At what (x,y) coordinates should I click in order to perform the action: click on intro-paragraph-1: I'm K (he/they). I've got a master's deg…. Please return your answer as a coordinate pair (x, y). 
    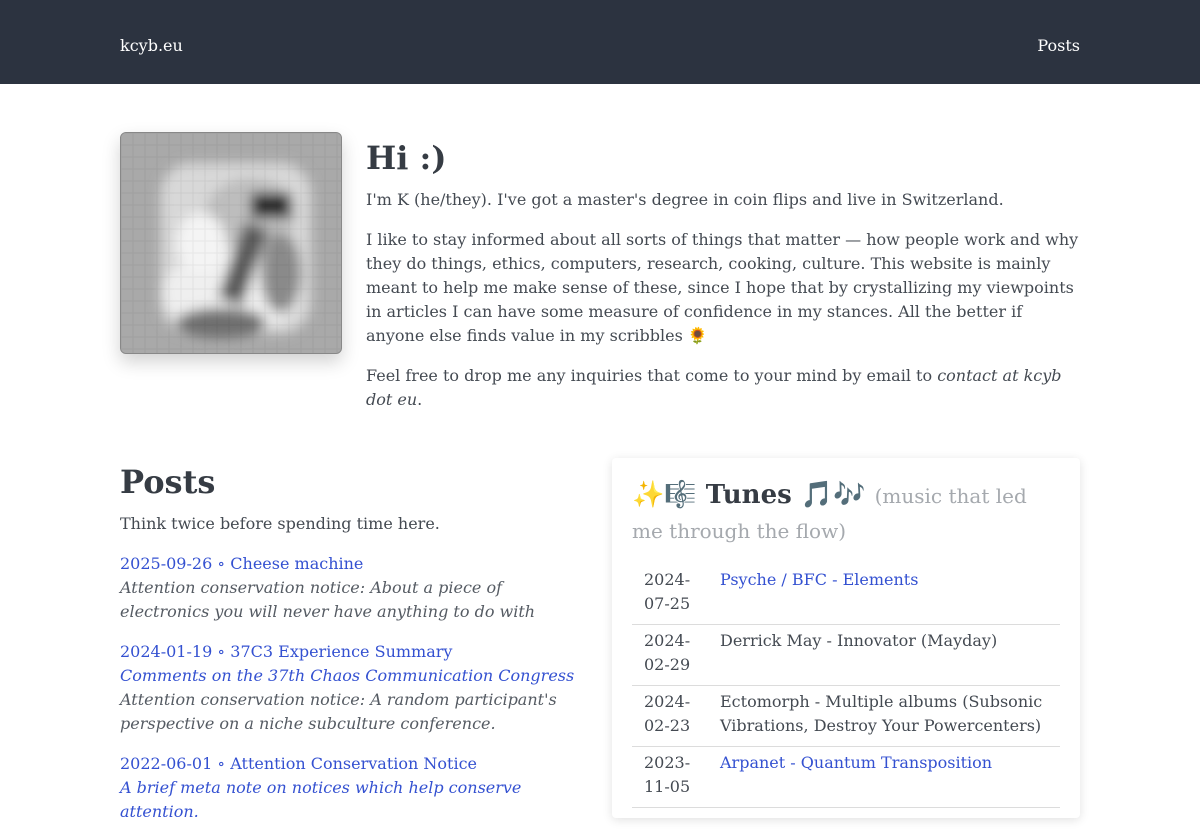
    Looking at the image, I should click on (685, 199).